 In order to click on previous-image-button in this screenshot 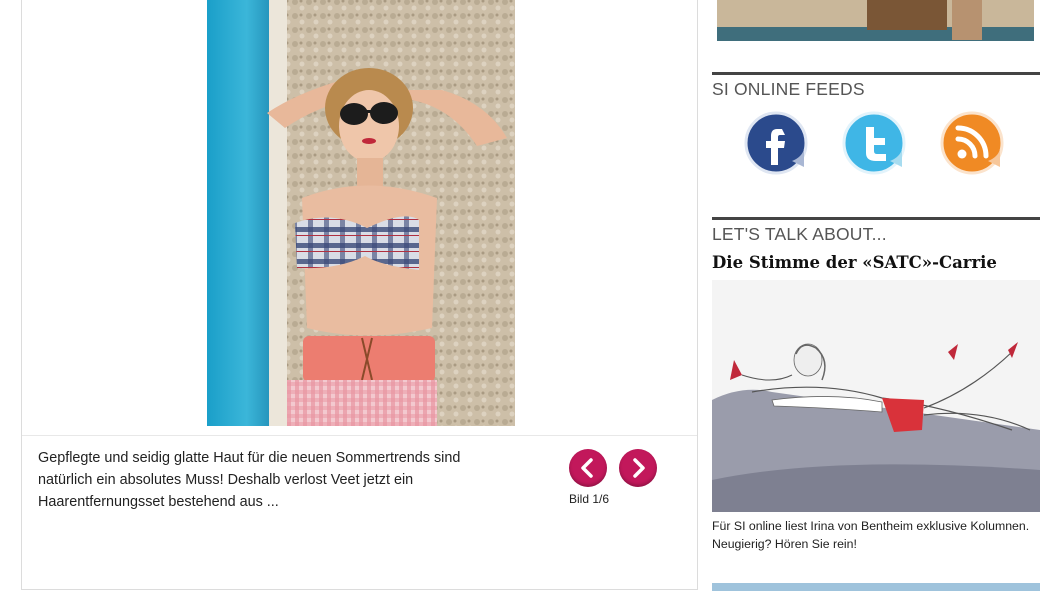, I will do `click(588, 468)`.